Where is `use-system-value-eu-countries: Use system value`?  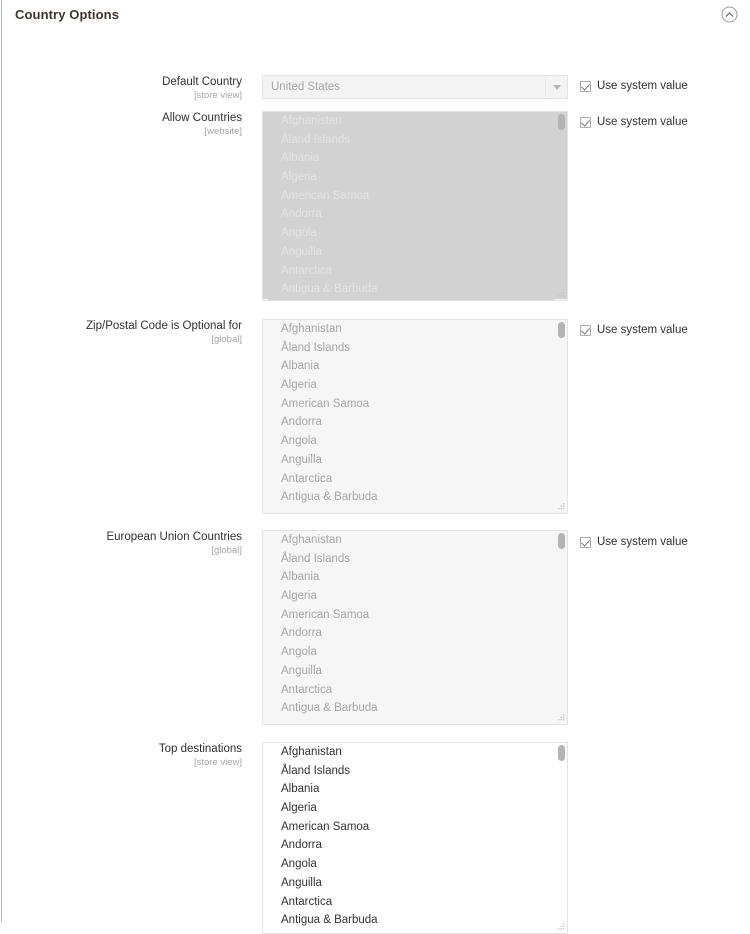
use-system-value-eu-countries: Use system value is located at coordinates (634, 542).